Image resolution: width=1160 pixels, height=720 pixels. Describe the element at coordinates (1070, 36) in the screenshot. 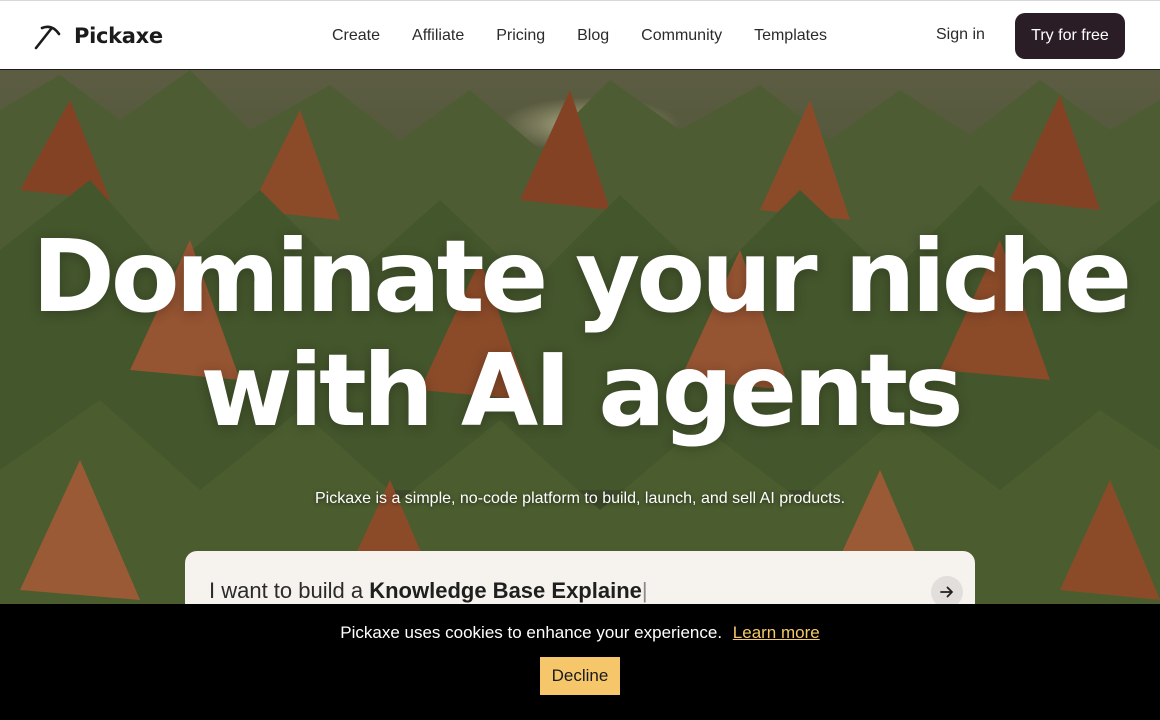

I see `try-for-free-button: Try for free` at that location.